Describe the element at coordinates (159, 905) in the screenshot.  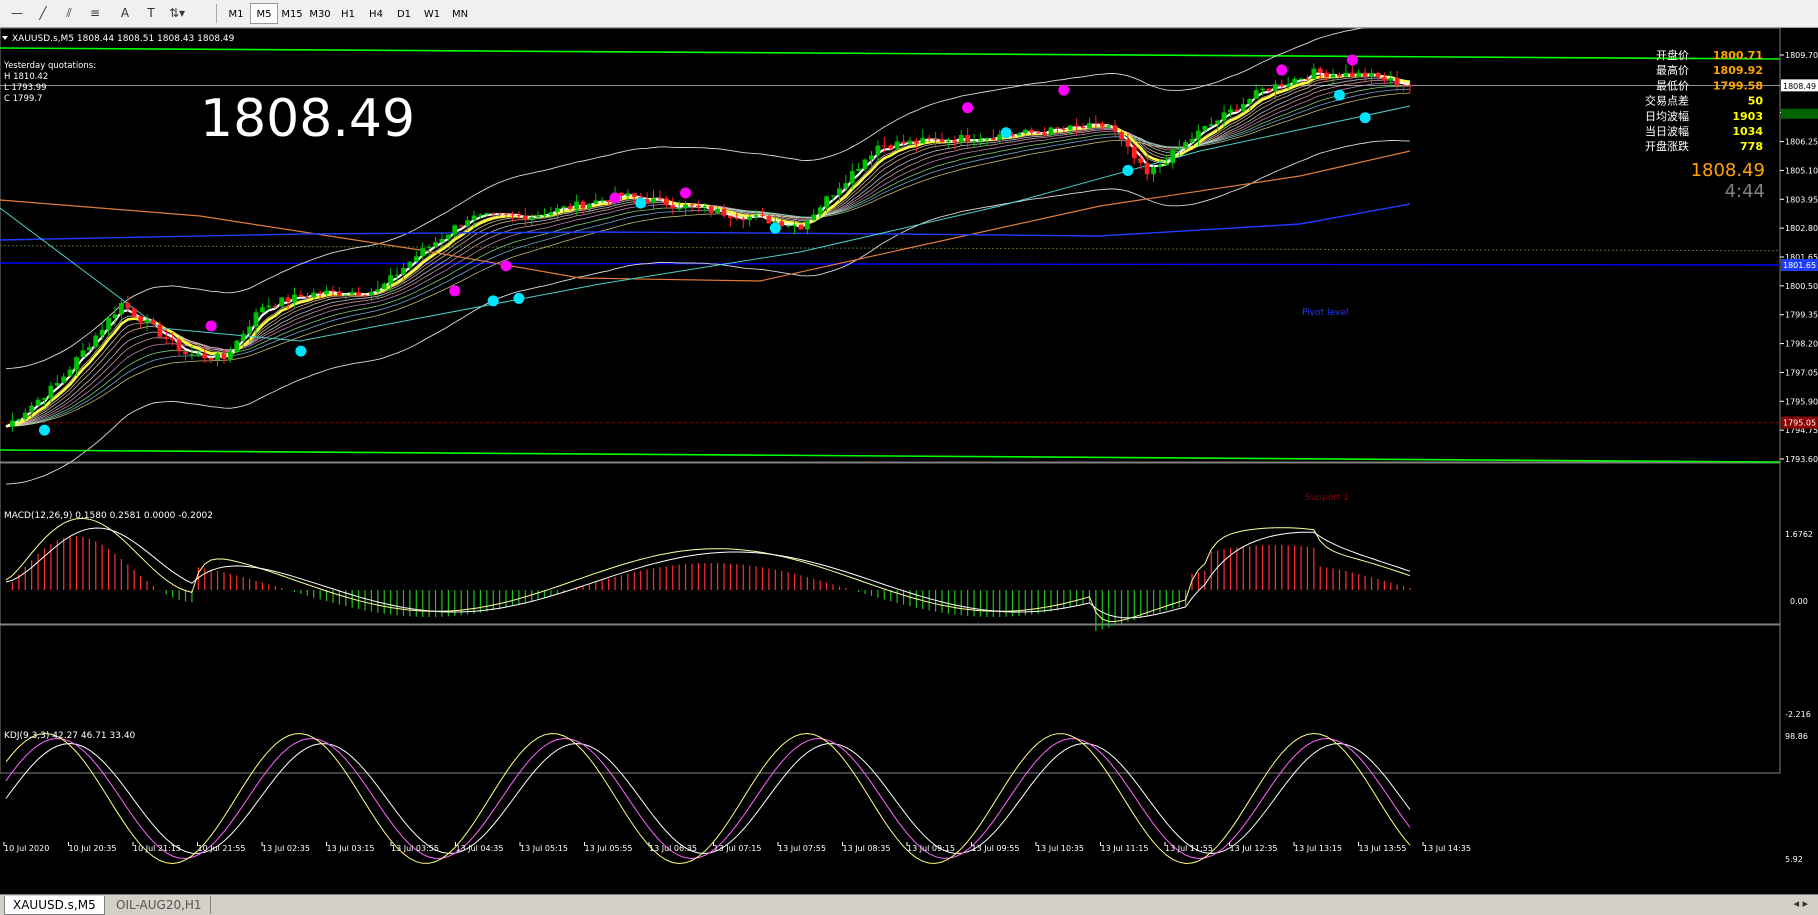
I see `tab-oil: OIL-AUG20,H1` at that location.